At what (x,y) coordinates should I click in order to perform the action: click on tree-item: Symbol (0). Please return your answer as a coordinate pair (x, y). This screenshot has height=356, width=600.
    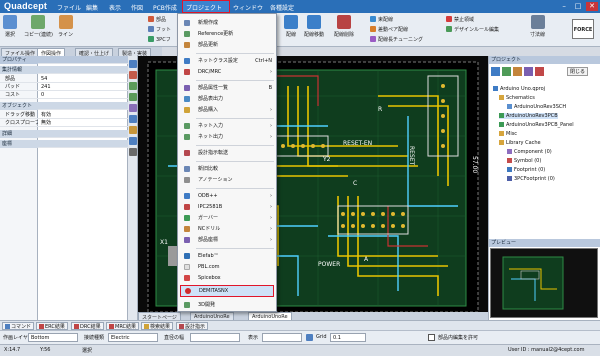
    Looking at the image, I should click on (524, 161).